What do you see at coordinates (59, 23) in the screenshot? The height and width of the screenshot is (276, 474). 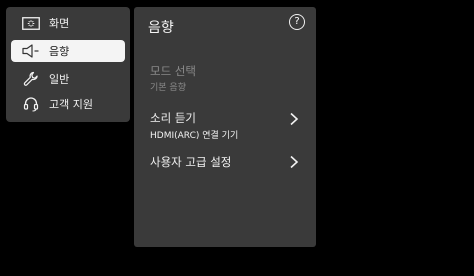 I see `sidebar-item-label: 화면` at bounding box center [59, 23].